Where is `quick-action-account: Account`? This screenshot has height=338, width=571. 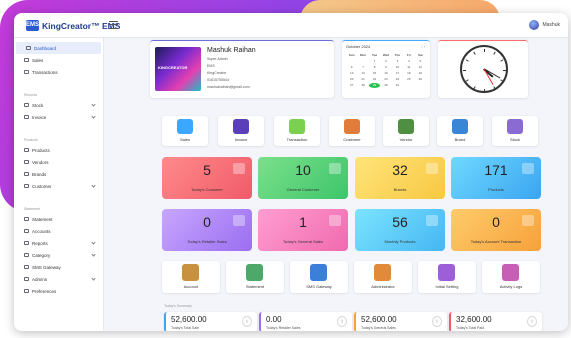 quick-action-account: Account is located at coordinates (191, 277).